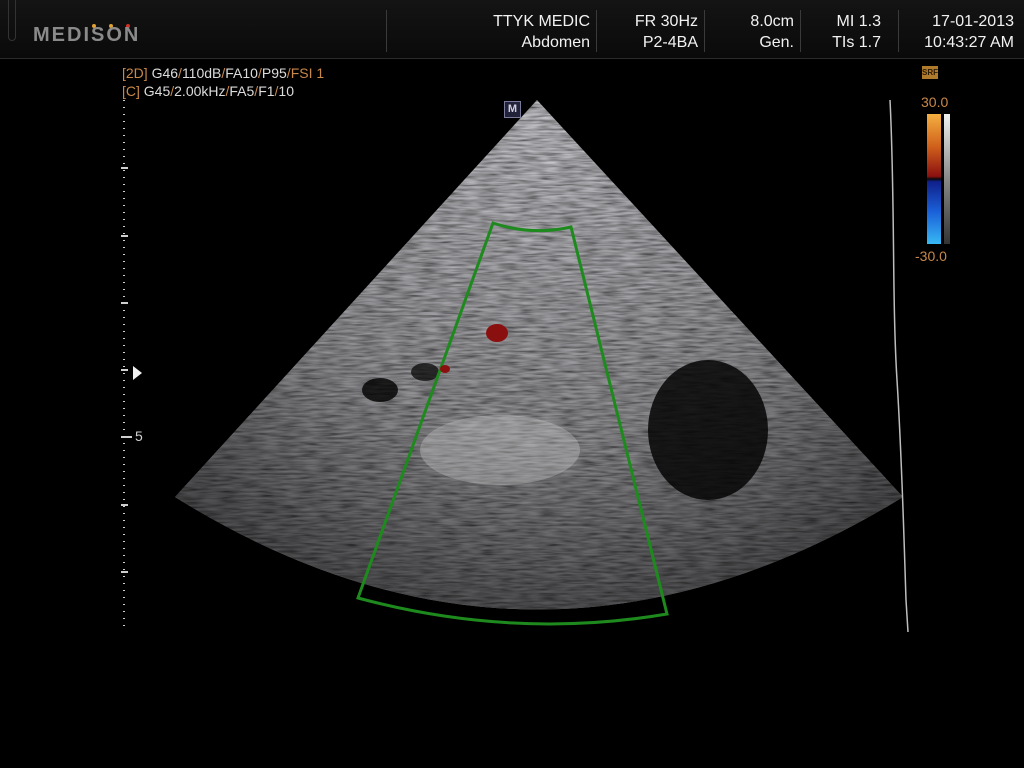  What do you see at coordinates (899, 366) in the screenshot?
I see `ecg-trace` at bounding box center [899, 366].